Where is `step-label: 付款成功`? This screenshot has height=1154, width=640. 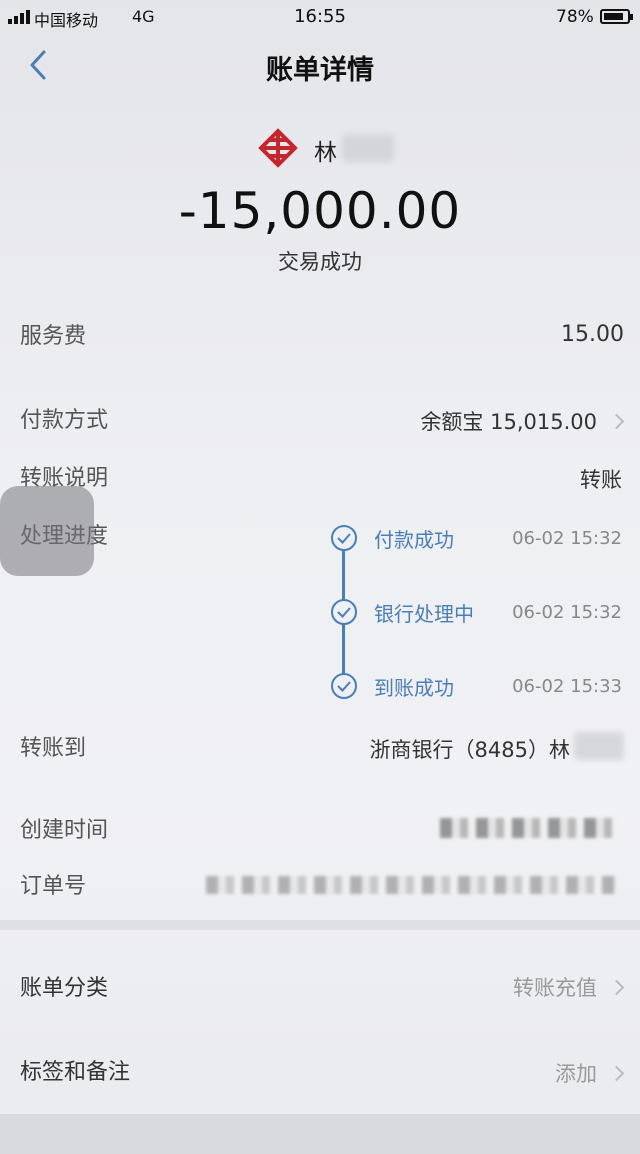
step-label: 付款成功 is located at coordinates (414, 540).